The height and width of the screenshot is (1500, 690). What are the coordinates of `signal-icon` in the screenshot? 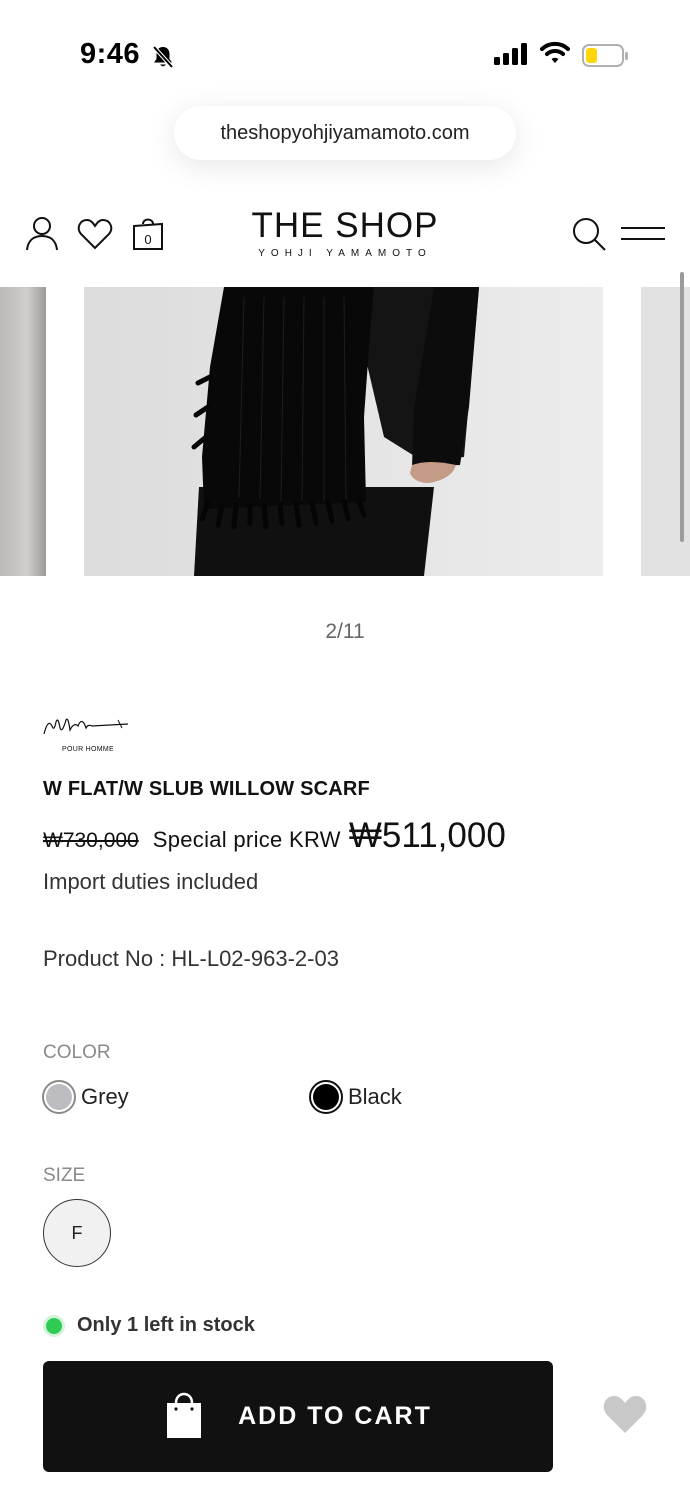 It's located at (512, 56).